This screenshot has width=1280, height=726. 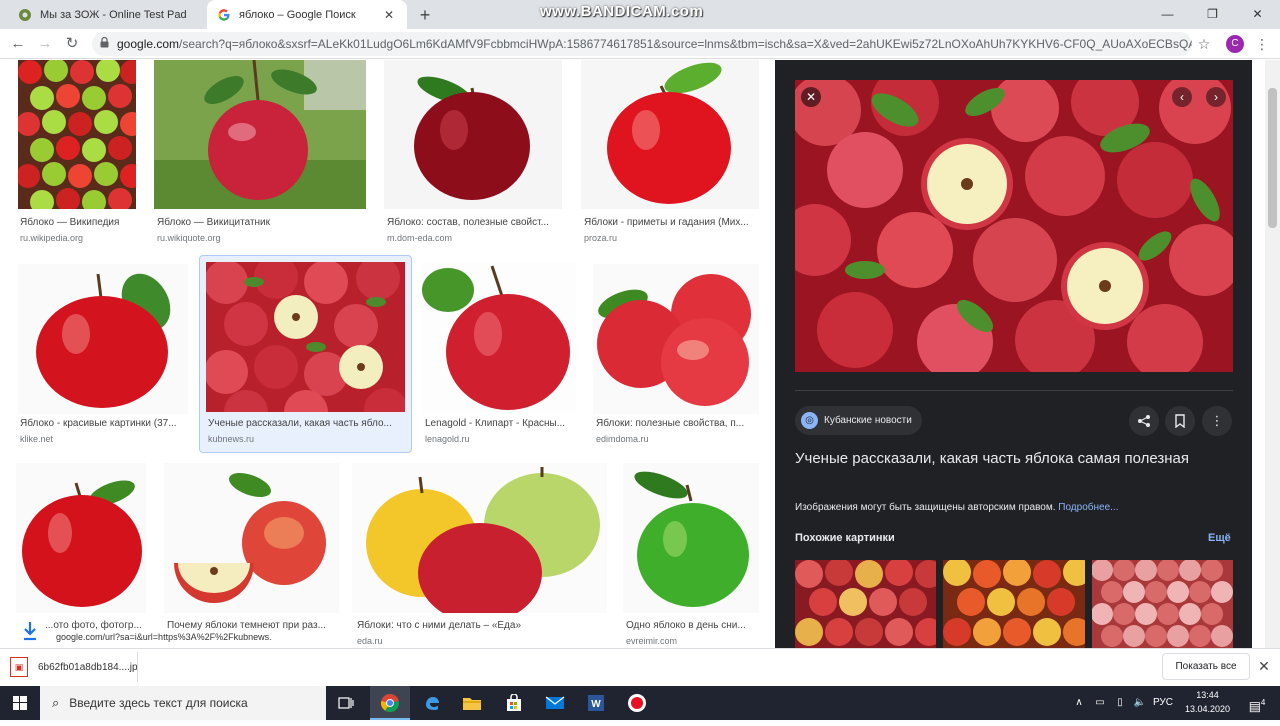 I want to click on related-more-link: Ещё, so click(x=1219, y=538).